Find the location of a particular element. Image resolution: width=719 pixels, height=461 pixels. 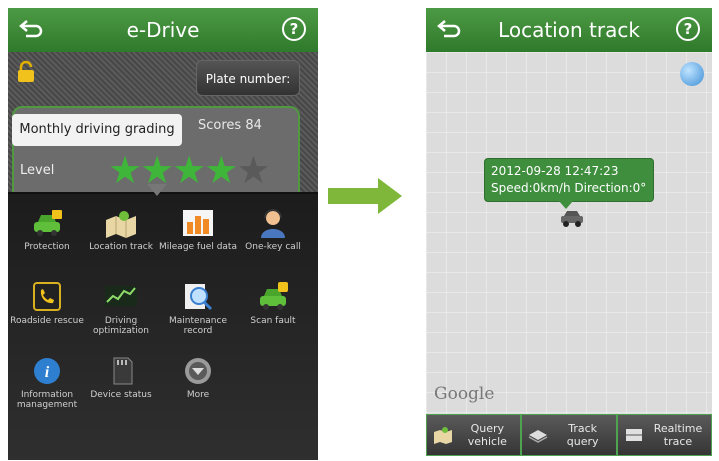

level-label: Level is located at coordinates (37, 170).